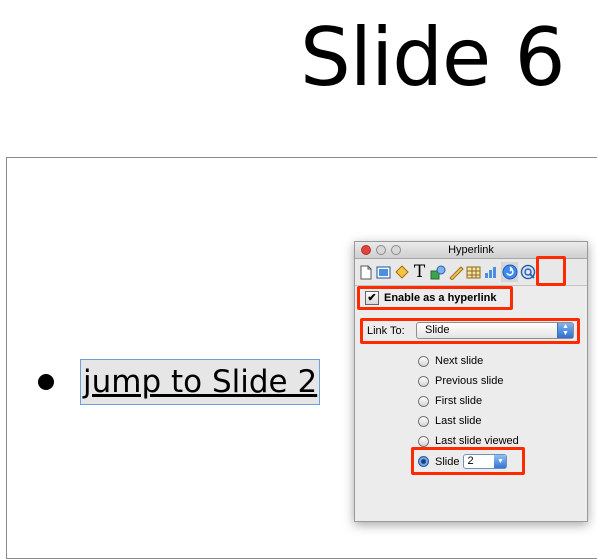  I want to click on bullet-item: jump to Slide 2, so click(179, 382).